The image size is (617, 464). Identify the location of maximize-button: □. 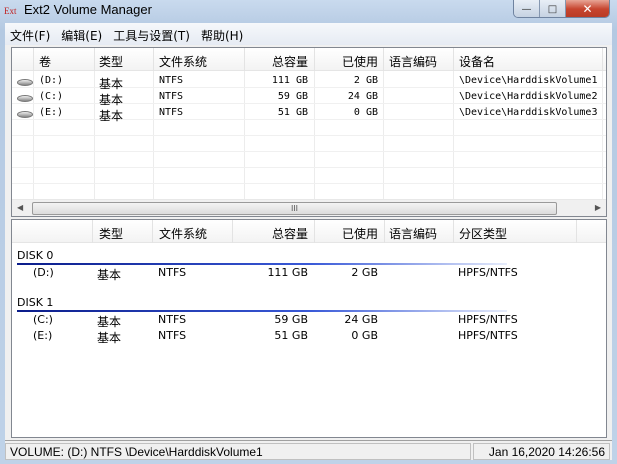
(553, 8).